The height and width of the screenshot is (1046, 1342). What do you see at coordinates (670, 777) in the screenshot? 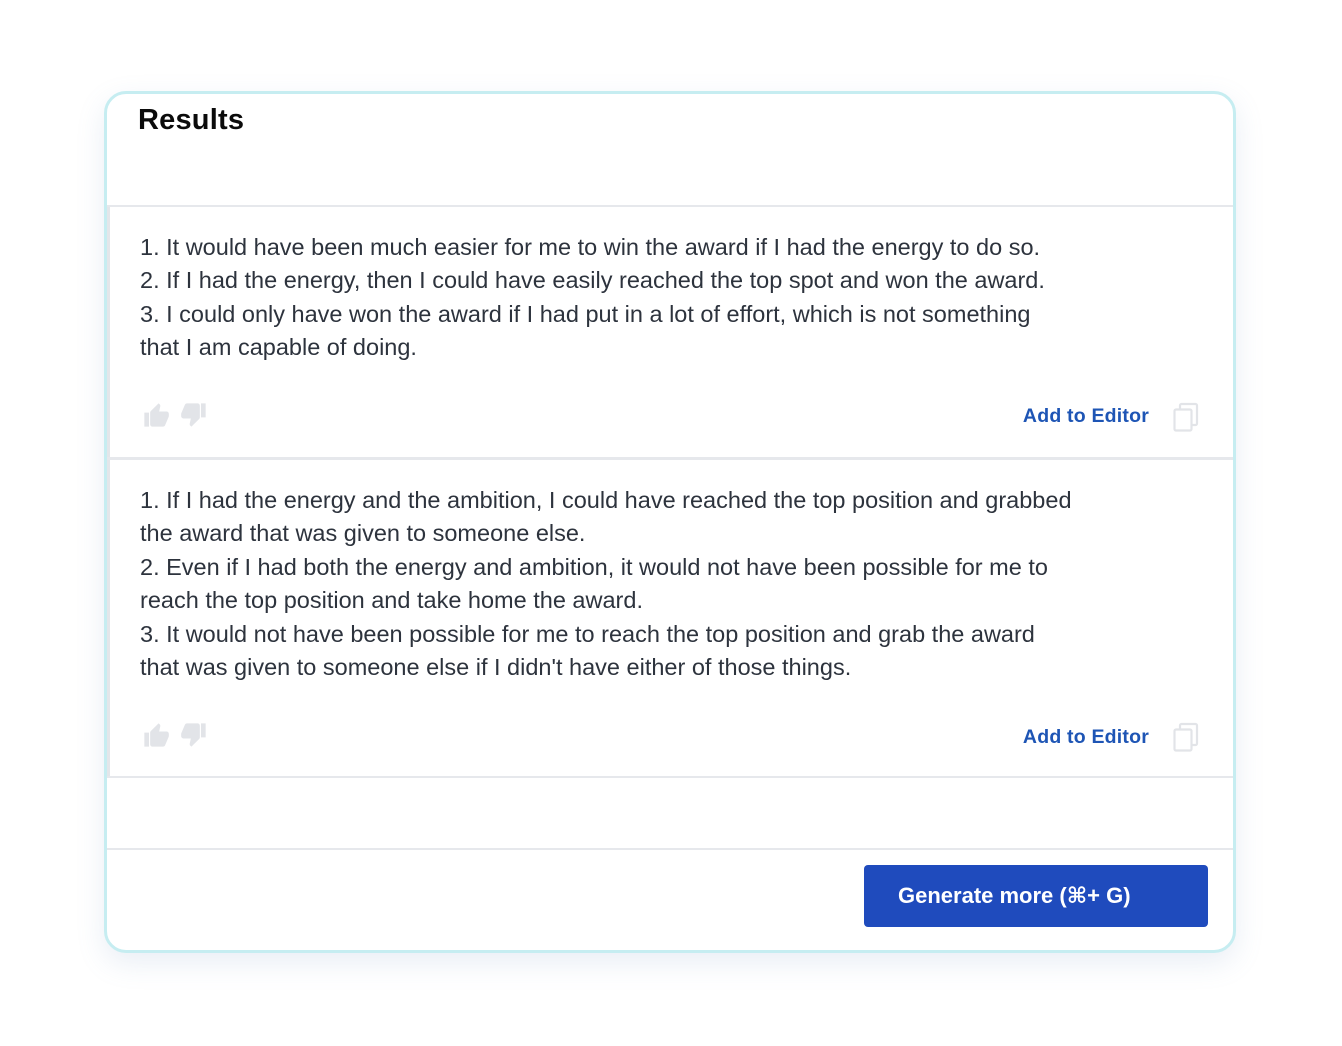
I see `divider` at bounding box center [670, 777].